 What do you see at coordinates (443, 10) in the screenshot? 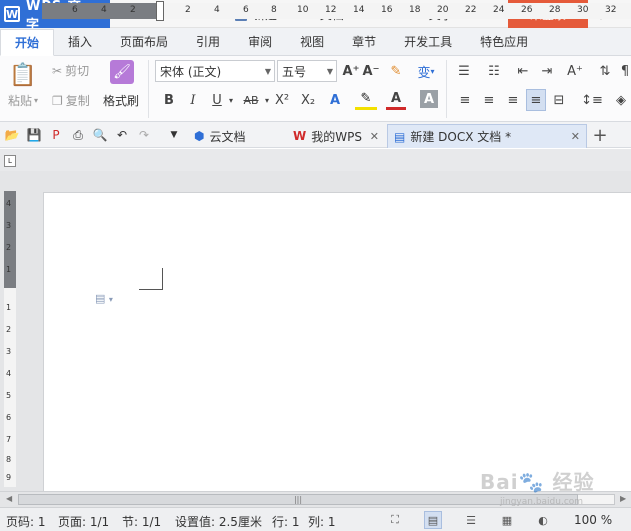
I see `ruler-number: 20` at bounding box center [443, 10].